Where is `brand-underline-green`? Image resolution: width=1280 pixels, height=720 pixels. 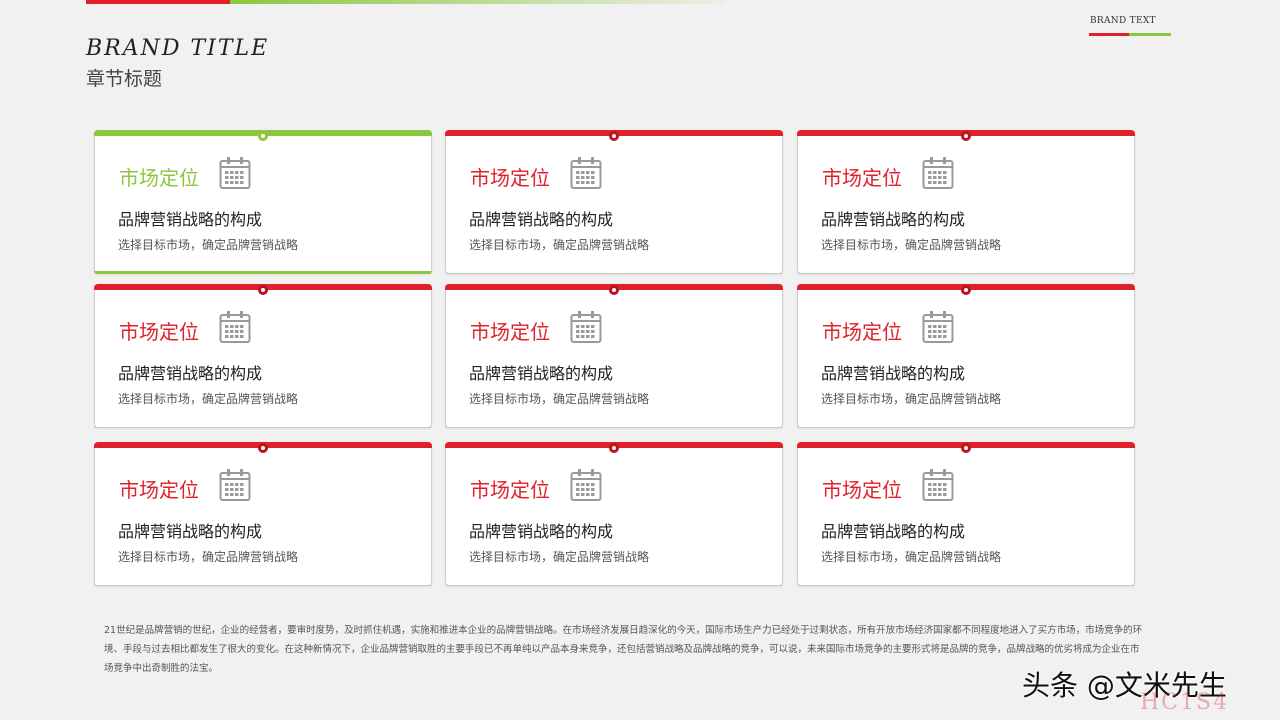
brand-underline-green is located at coordinates (1150, 34).